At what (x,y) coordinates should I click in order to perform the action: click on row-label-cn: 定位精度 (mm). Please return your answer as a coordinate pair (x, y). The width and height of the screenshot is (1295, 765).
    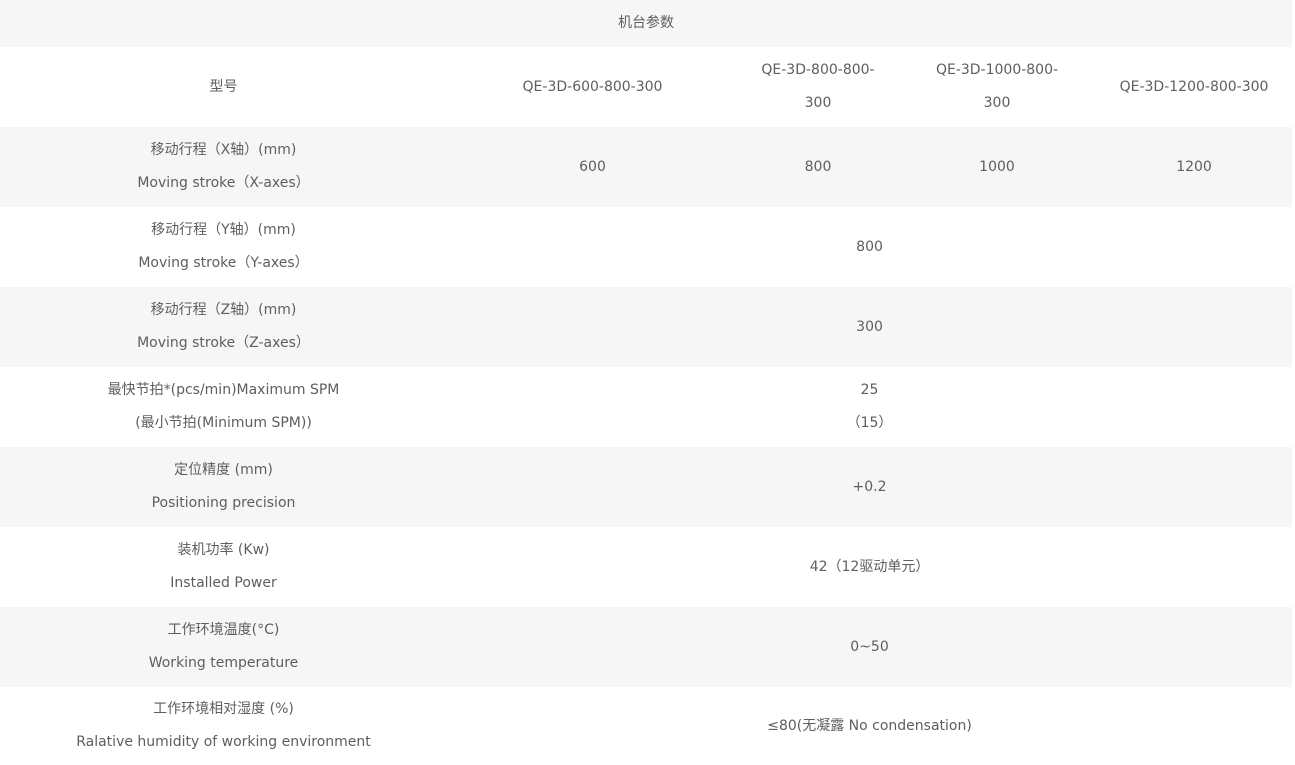
    Looking at the image, I should click on (223, 470).